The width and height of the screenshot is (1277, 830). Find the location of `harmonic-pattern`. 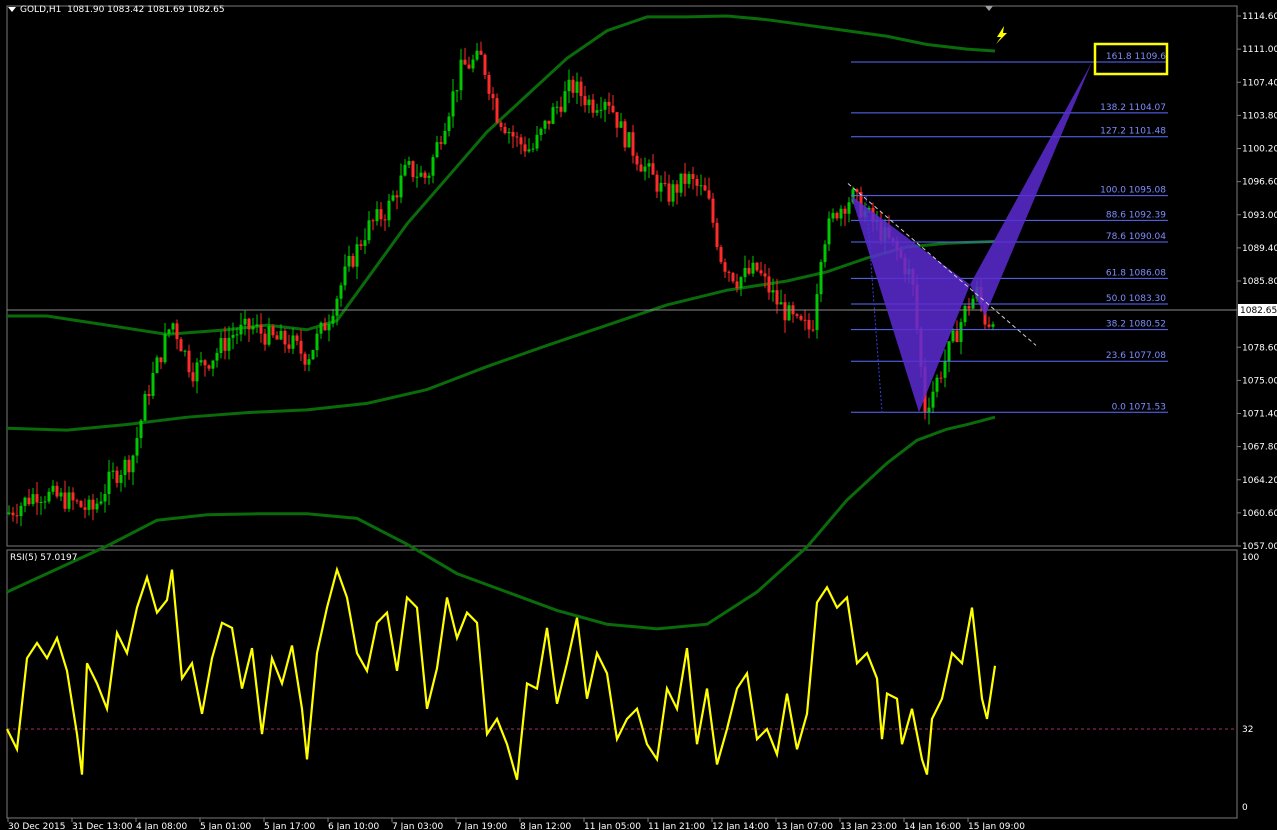

harmonic-pattern is located at coordinates (969, 209).